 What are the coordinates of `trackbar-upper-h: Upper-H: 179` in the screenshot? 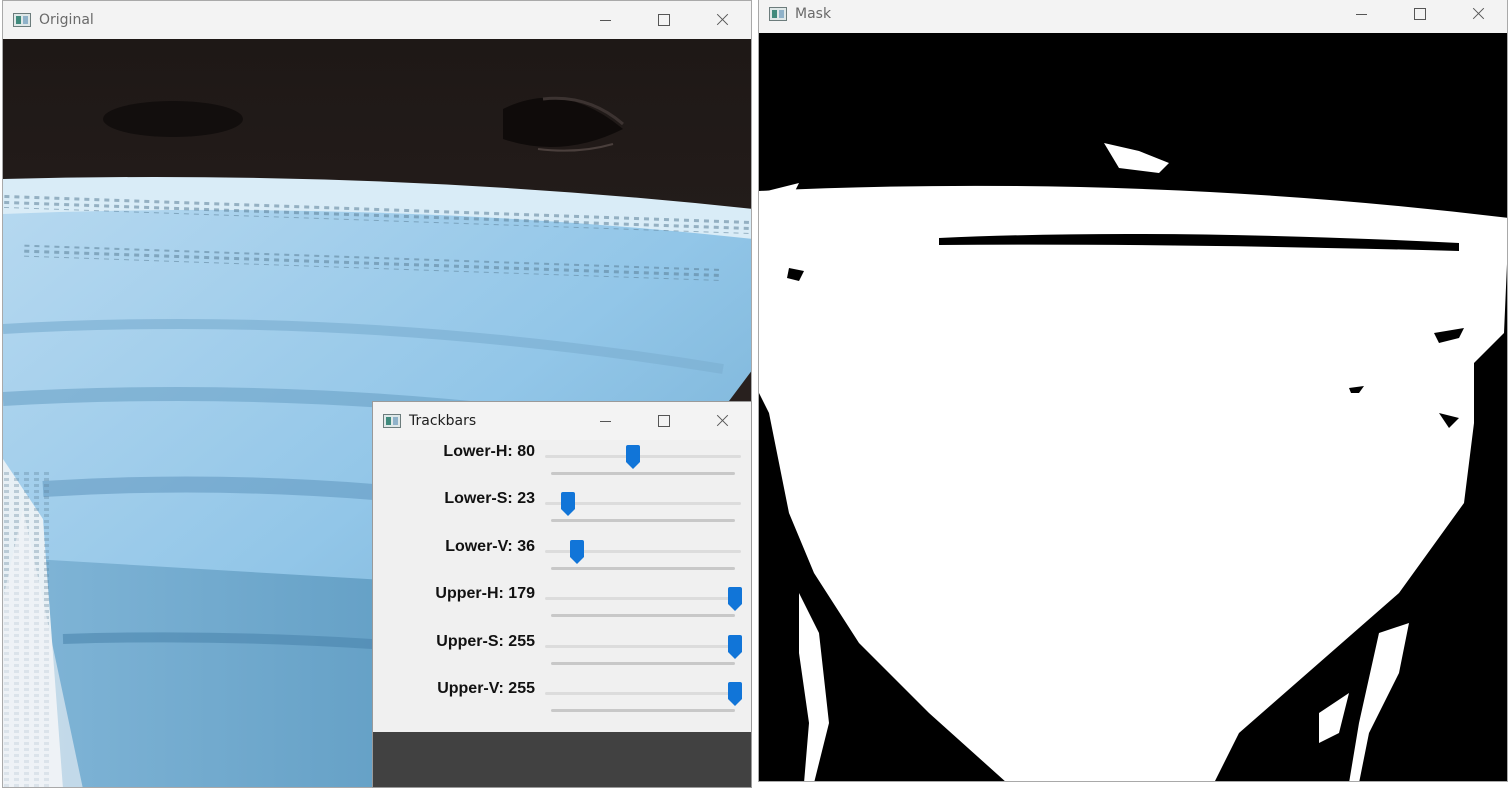 It's located at (562, 605).